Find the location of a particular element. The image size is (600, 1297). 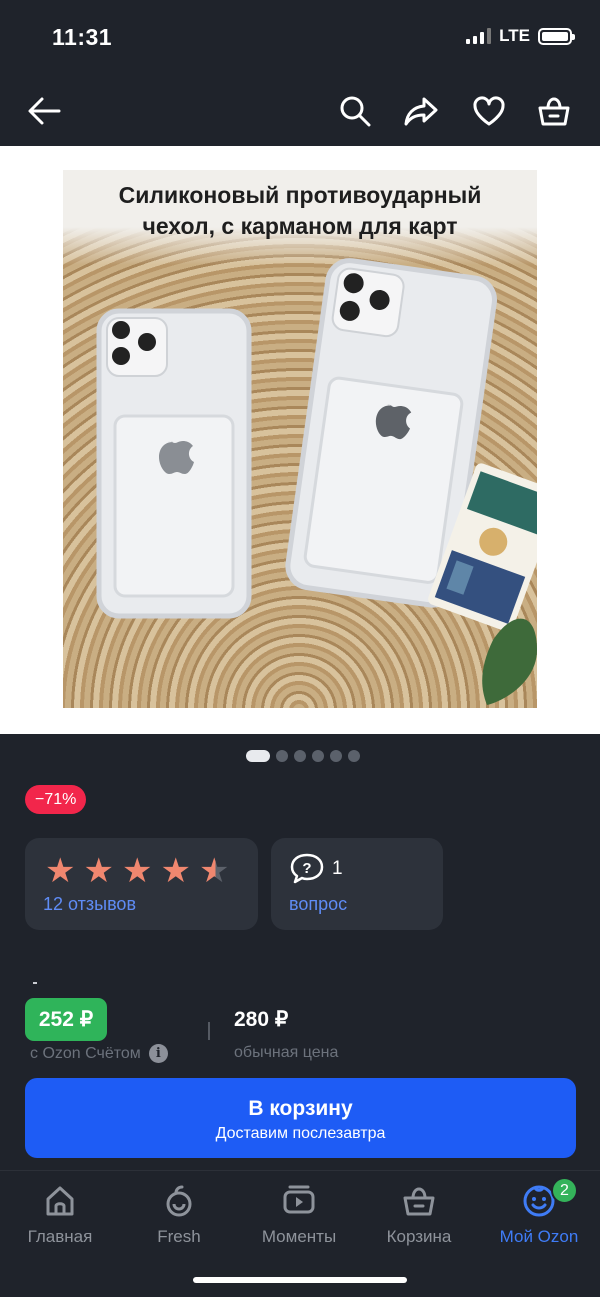

reviews-link: 12 отзывов is located at coordinates (89, 904).